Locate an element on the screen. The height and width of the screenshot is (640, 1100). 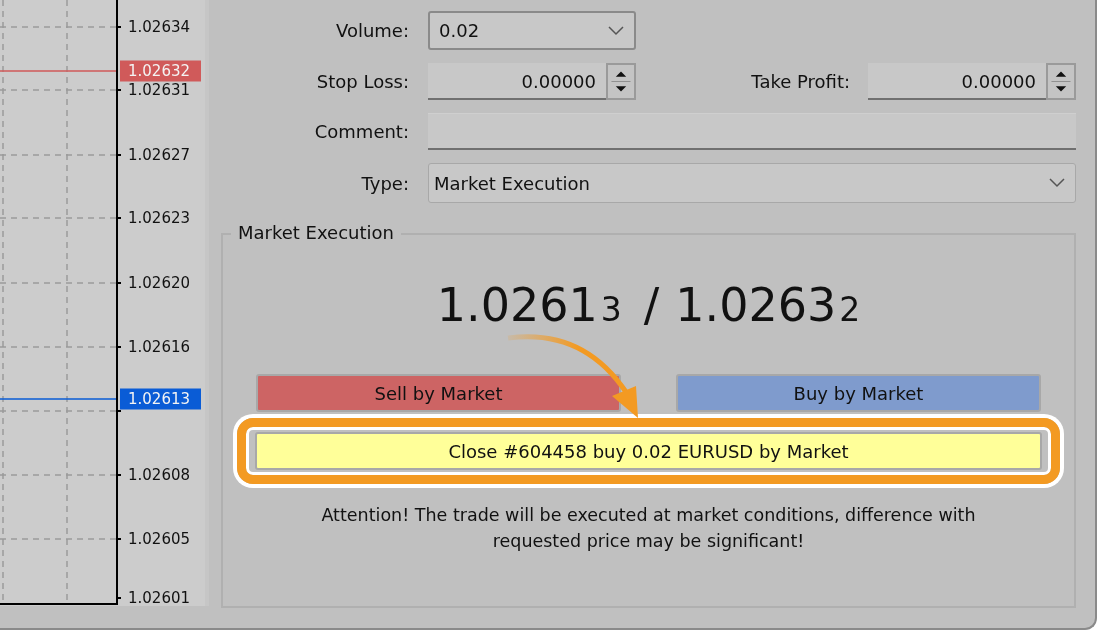
warning-text: Attention! The trade will be executed at market conditions, difference with requested price may be significant! is located at coordinates (648, 528).